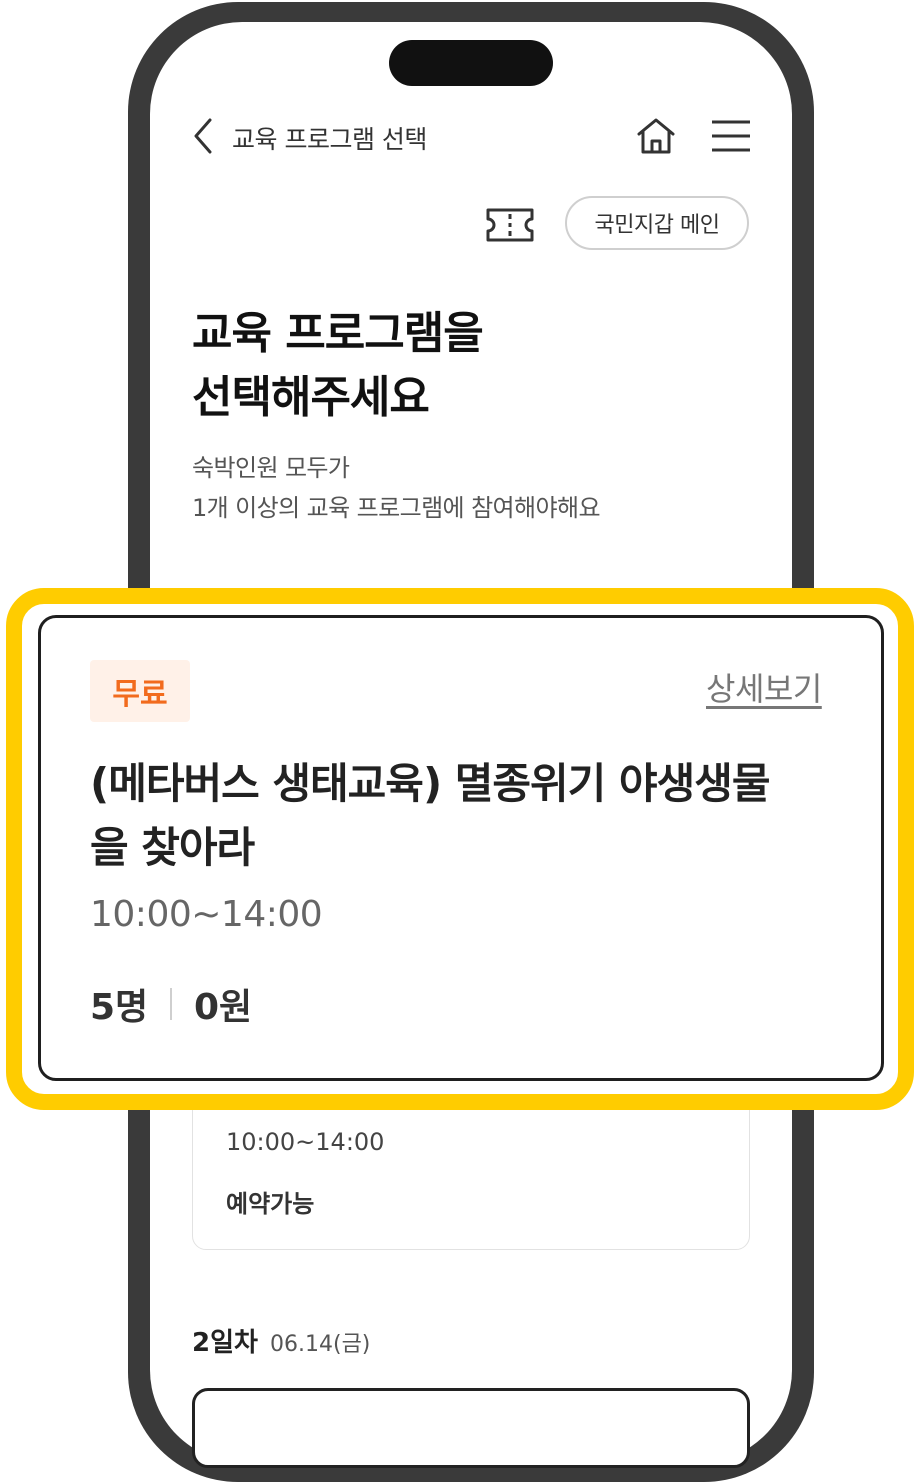 This screenshot has height=1482, width=920. I want to click on page-description-line1: 숙박인원 모두가, so click(271, 468).